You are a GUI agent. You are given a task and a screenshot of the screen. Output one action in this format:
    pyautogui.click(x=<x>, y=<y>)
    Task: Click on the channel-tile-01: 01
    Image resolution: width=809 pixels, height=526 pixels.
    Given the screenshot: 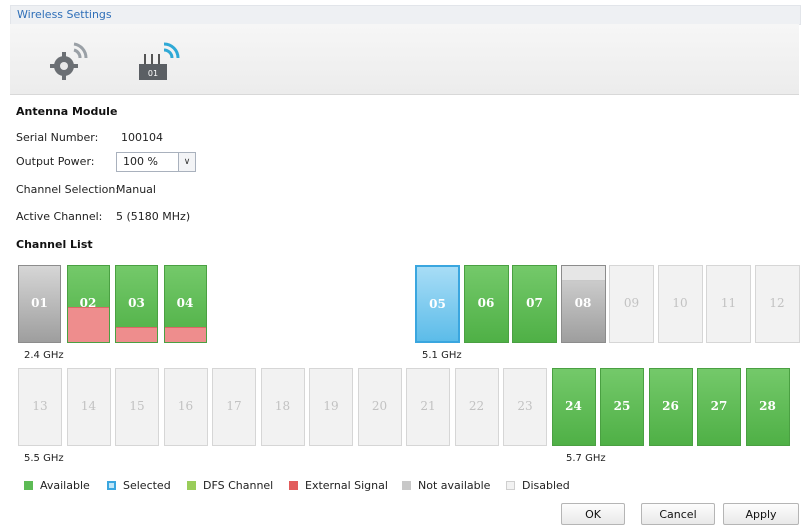 What is the action you would take?
    pyautogui.click(x=39, y=304)
    